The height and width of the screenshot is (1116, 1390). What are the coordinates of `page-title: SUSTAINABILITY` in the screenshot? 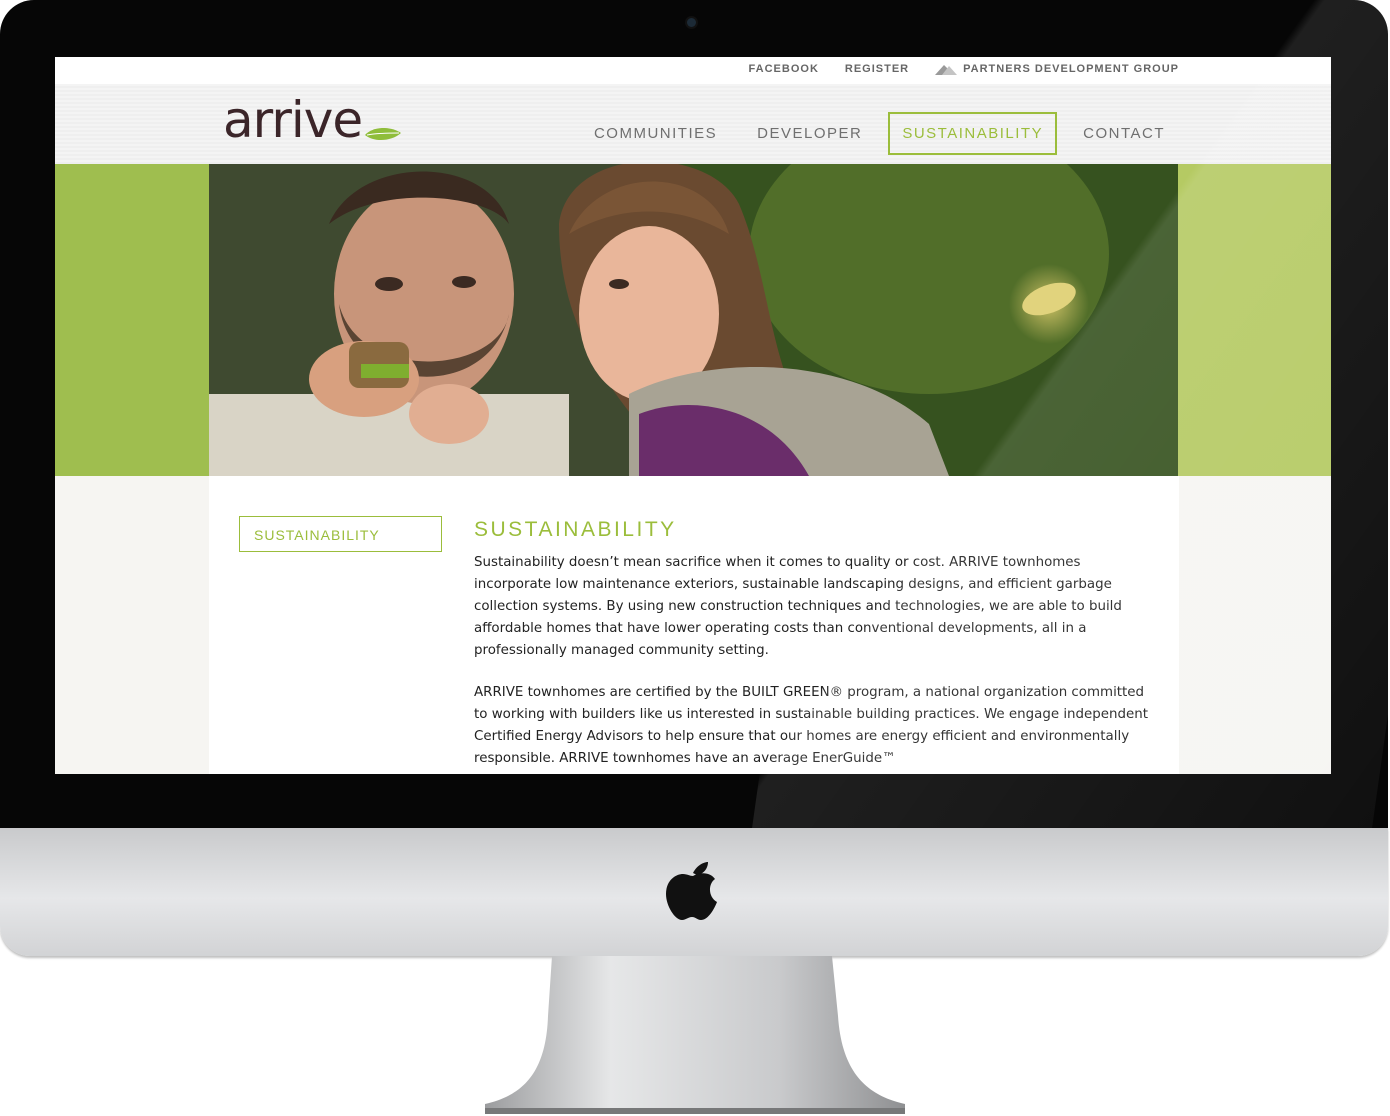 It's located at (575, 529).